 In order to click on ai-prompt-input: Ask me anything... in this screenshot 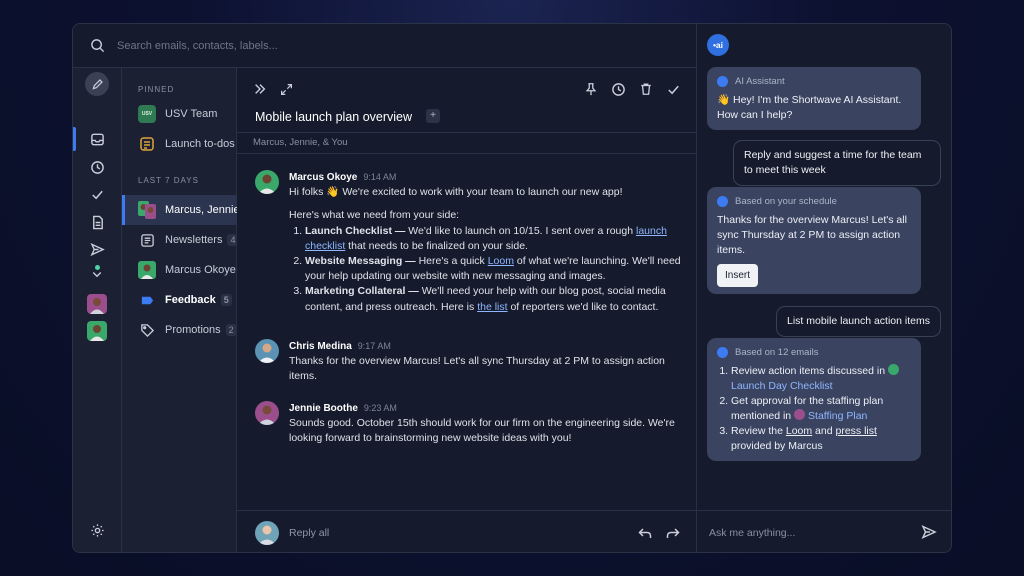, I will do `click(752, 533)`.